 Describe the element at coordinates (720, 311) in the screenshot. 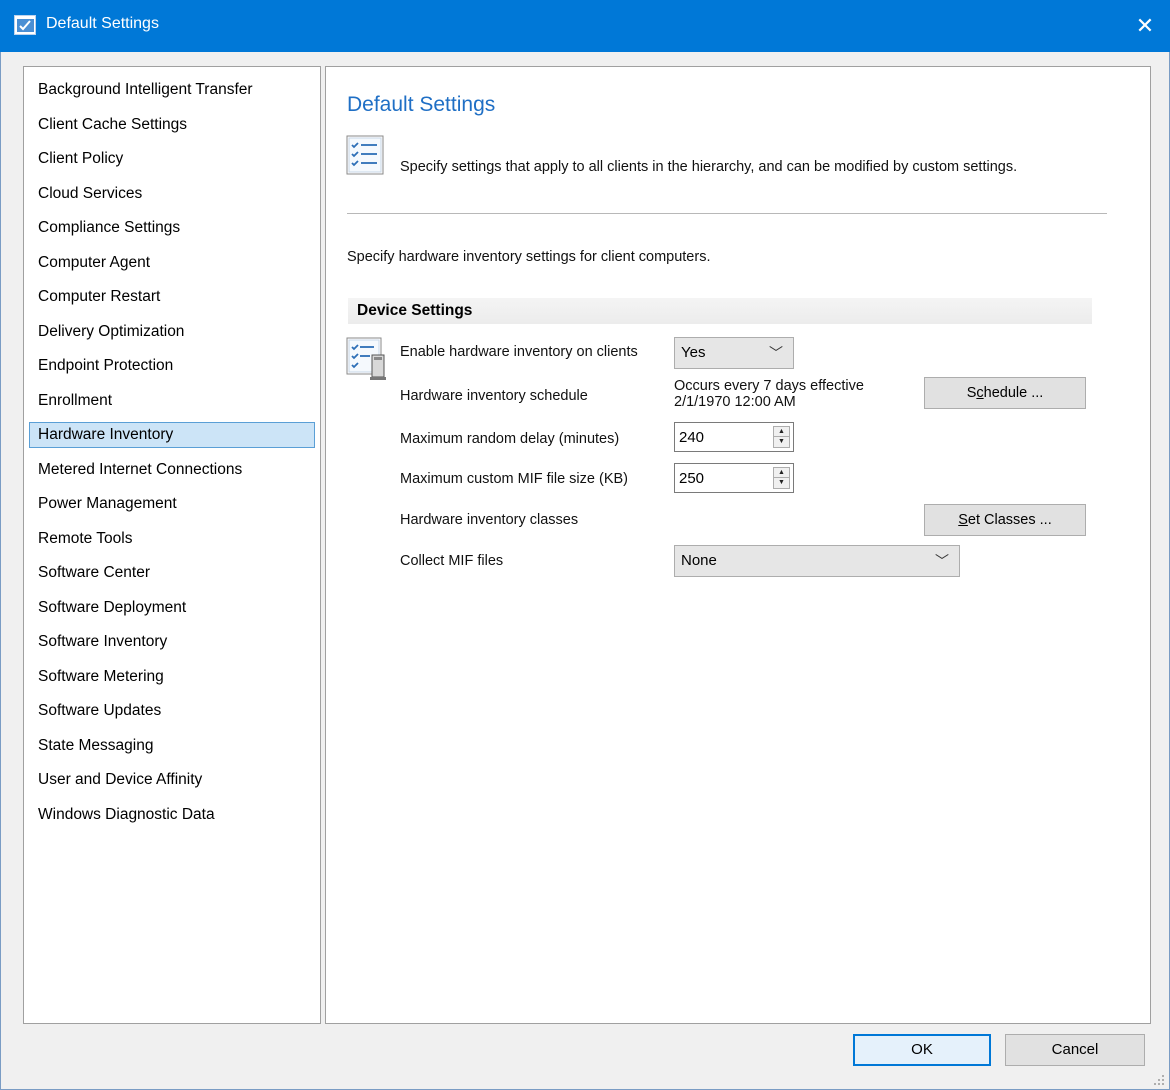

I see `device-settings-header: Device Settings` at that location.